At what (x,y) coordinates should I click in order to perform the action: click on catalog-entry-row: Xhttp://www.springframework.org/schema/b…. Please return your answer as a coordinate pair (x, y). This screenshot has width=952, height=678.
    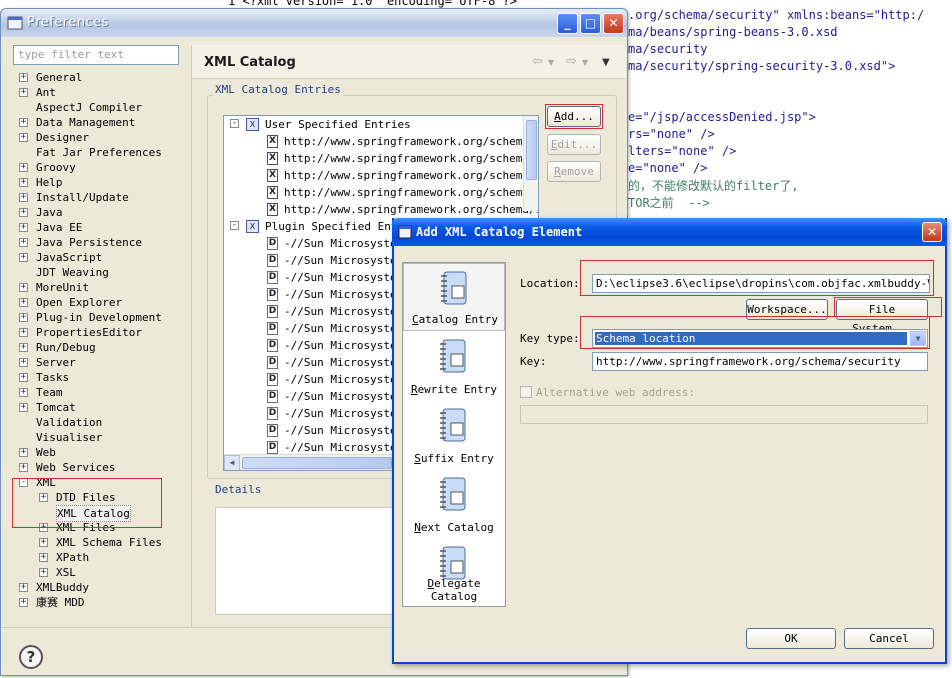
    Looking at the image, I should click on (381, 158).